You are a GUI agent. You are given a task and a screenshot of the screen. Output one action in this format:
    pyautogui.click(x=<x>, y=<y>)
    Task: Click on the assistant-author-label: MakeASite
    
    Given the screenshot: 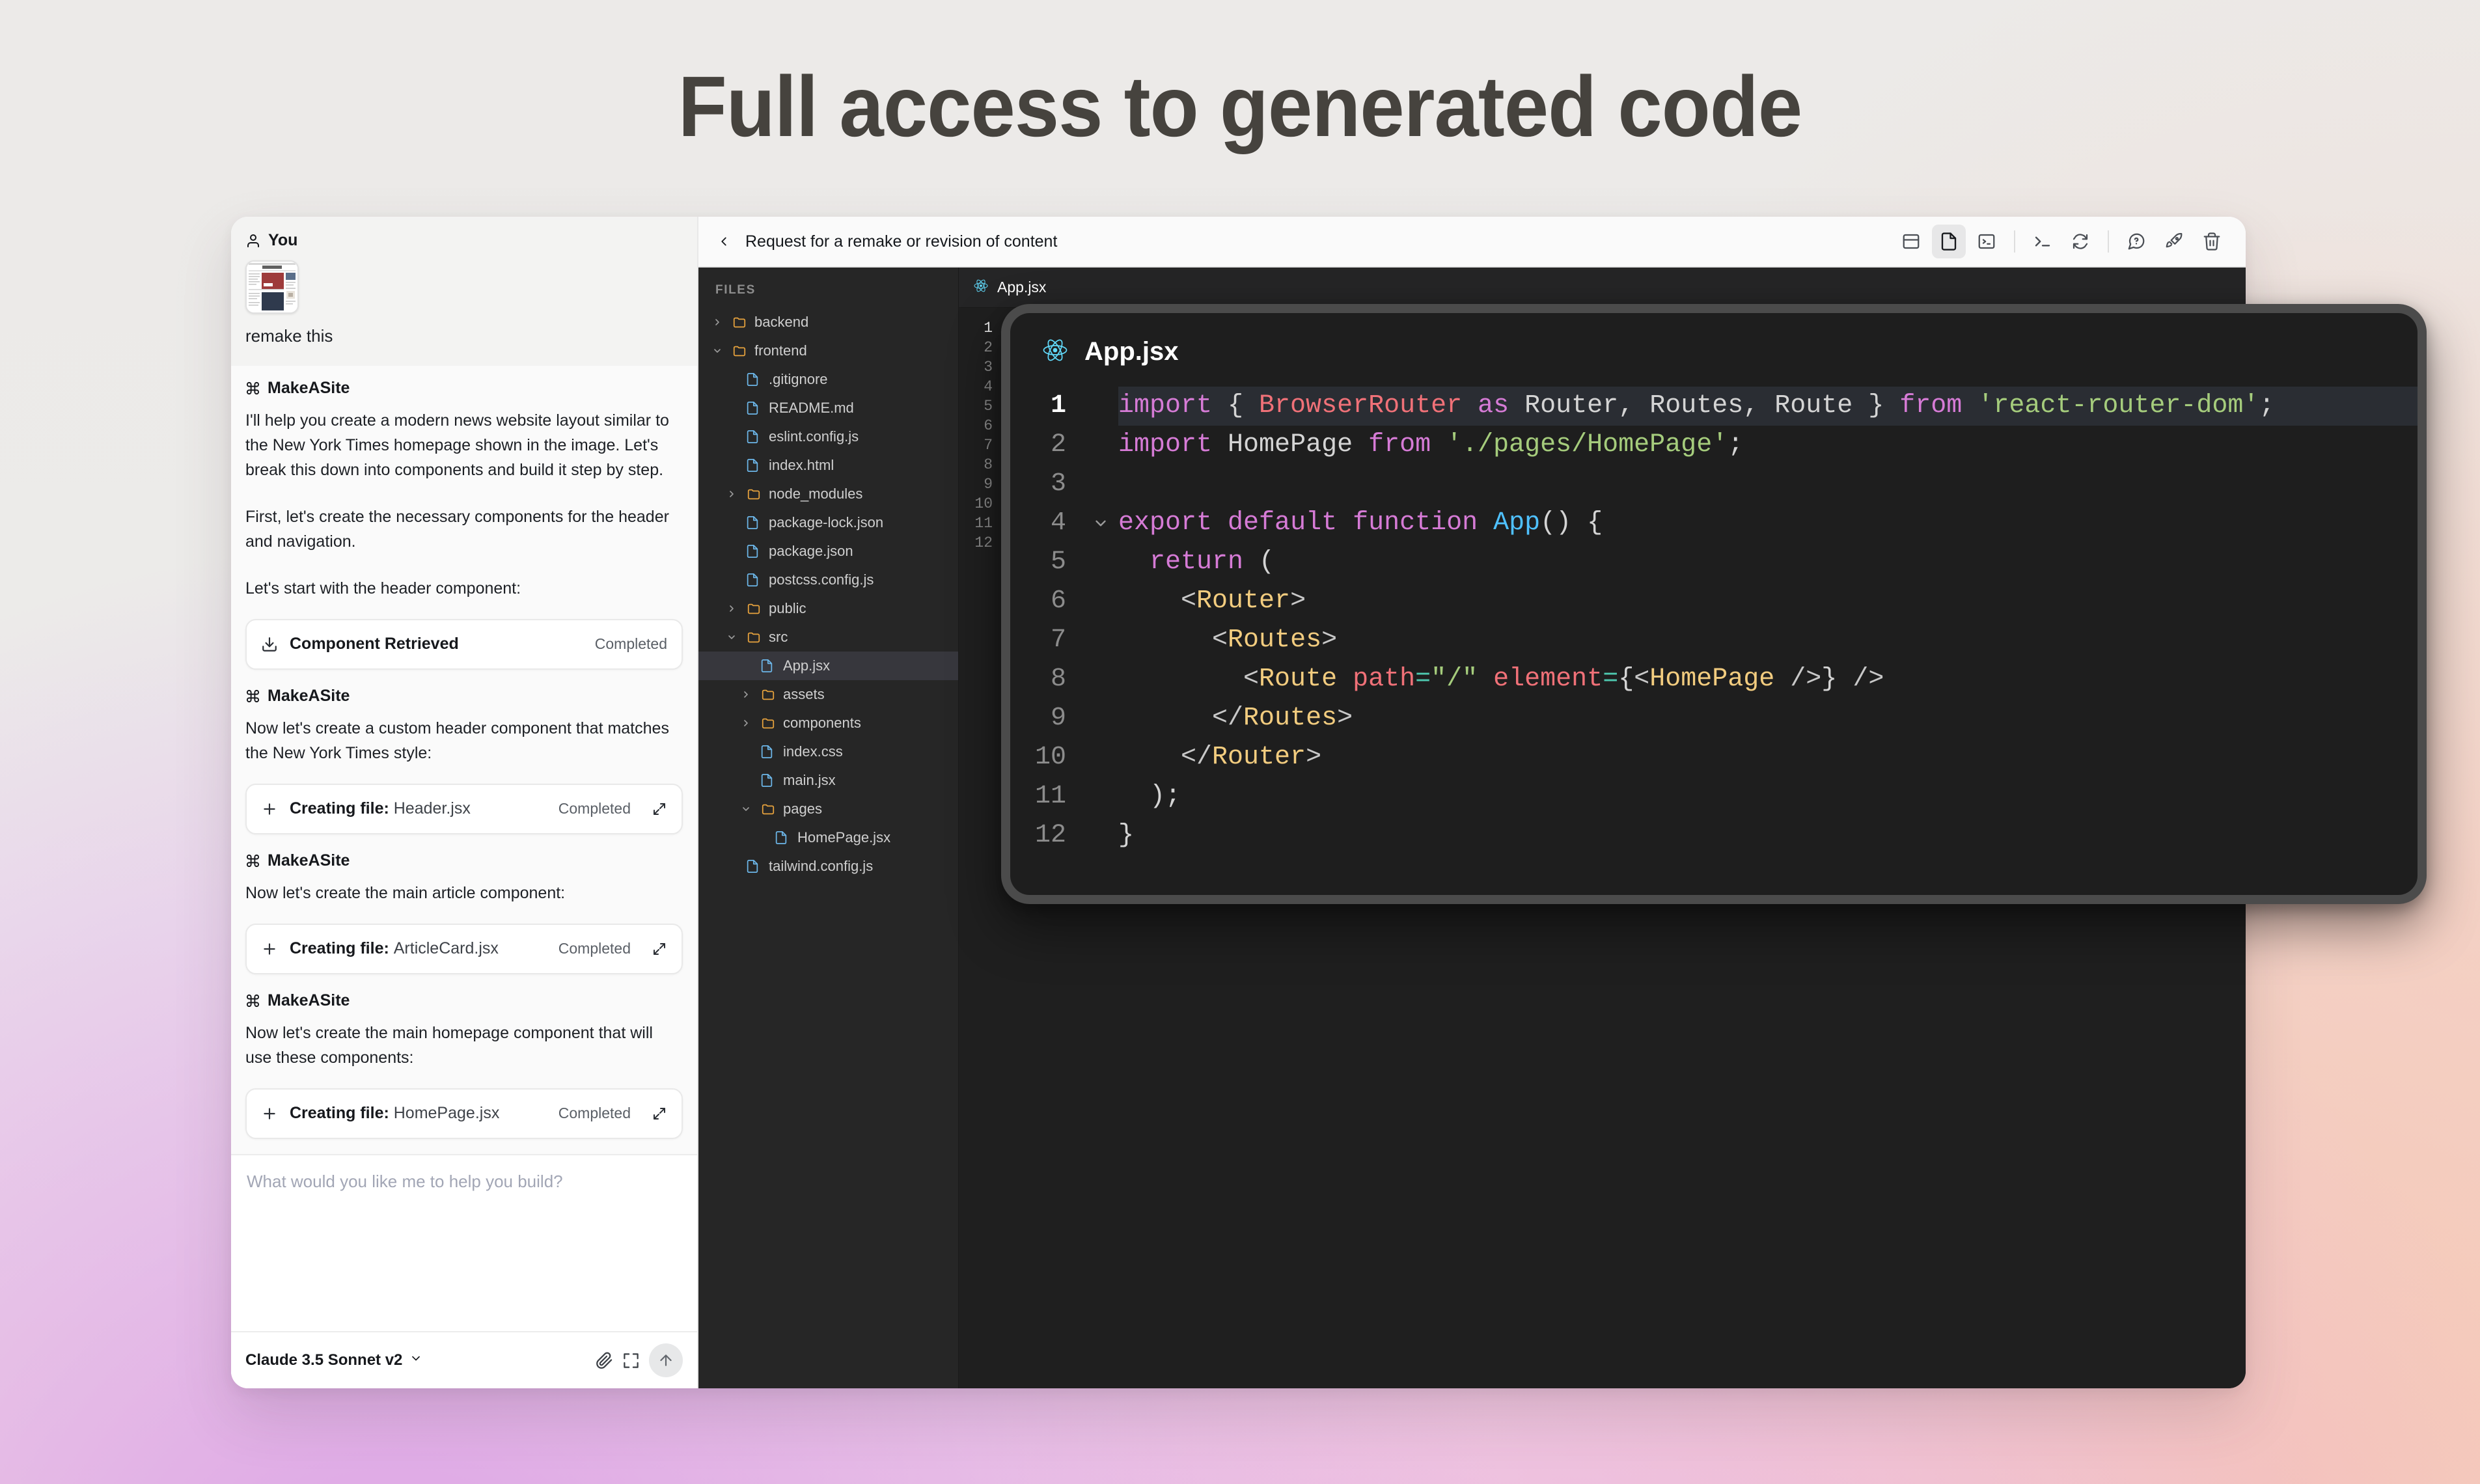 What is the action you would take?
    pyautogui.click(x=309, y=387)
    